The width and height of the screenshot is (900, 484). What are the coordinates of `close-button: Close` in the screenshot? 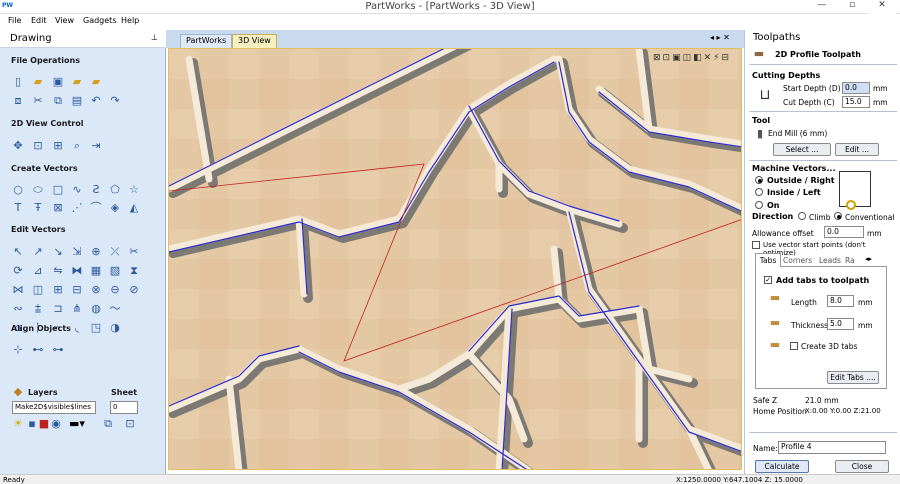 It's located at (862, 466).